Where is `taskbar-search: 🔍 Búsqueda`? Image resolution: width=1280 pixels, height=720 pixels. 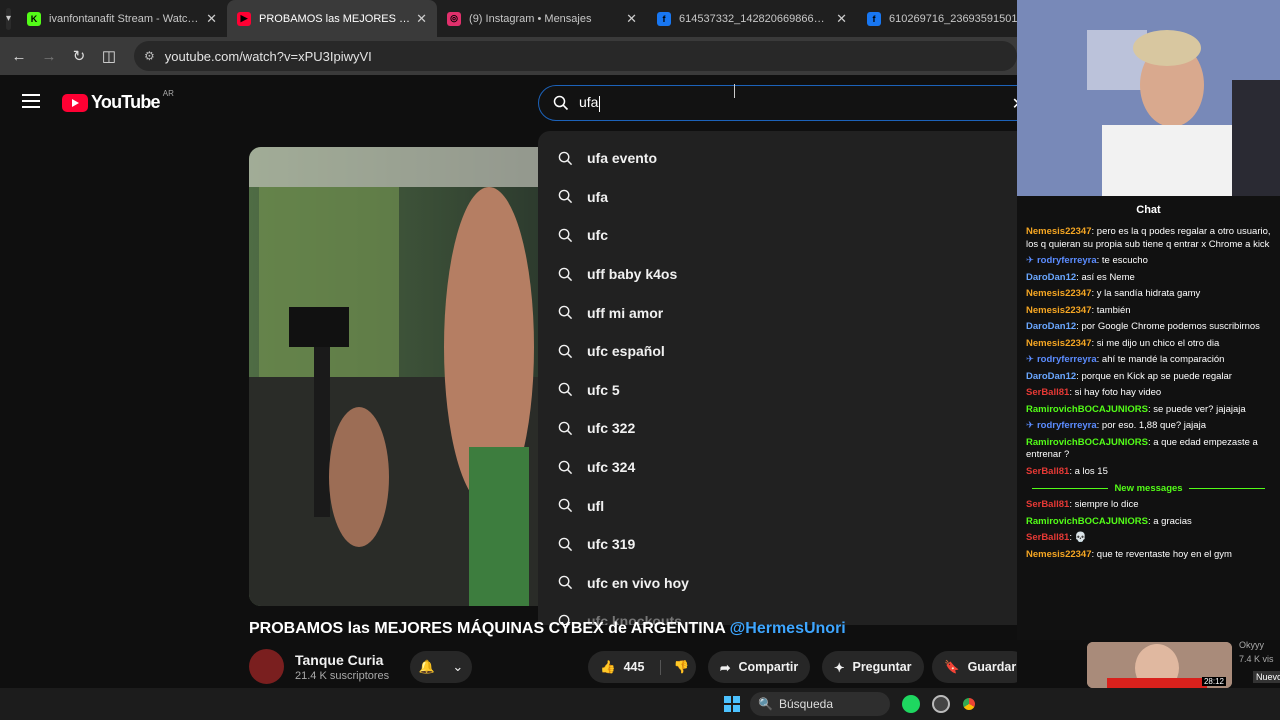
taskbar-search: 🔍 Búsqueda is located at coordinates (820, 704).